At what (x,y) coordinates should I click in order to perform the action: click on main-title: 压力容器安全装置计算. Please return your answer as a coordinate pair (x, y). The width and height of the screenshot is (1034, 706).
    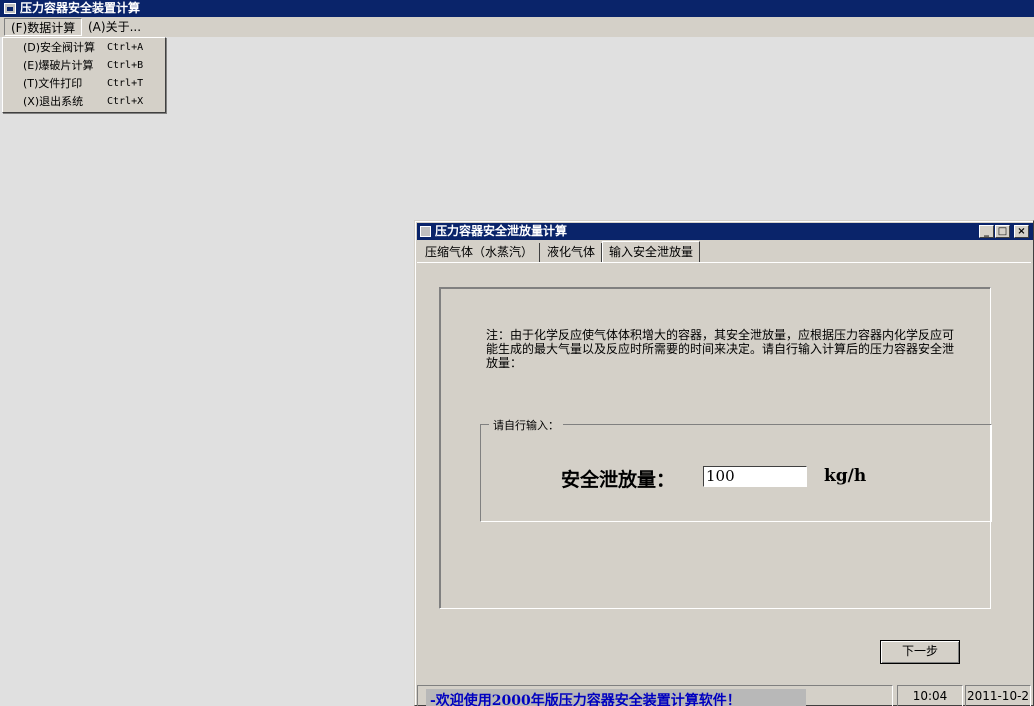
    Looking at the image, I should click on (80, 8).